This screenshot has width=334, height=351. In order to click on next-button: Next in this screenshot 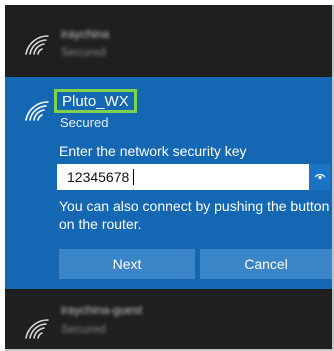, I will do `click(127, 264)`.